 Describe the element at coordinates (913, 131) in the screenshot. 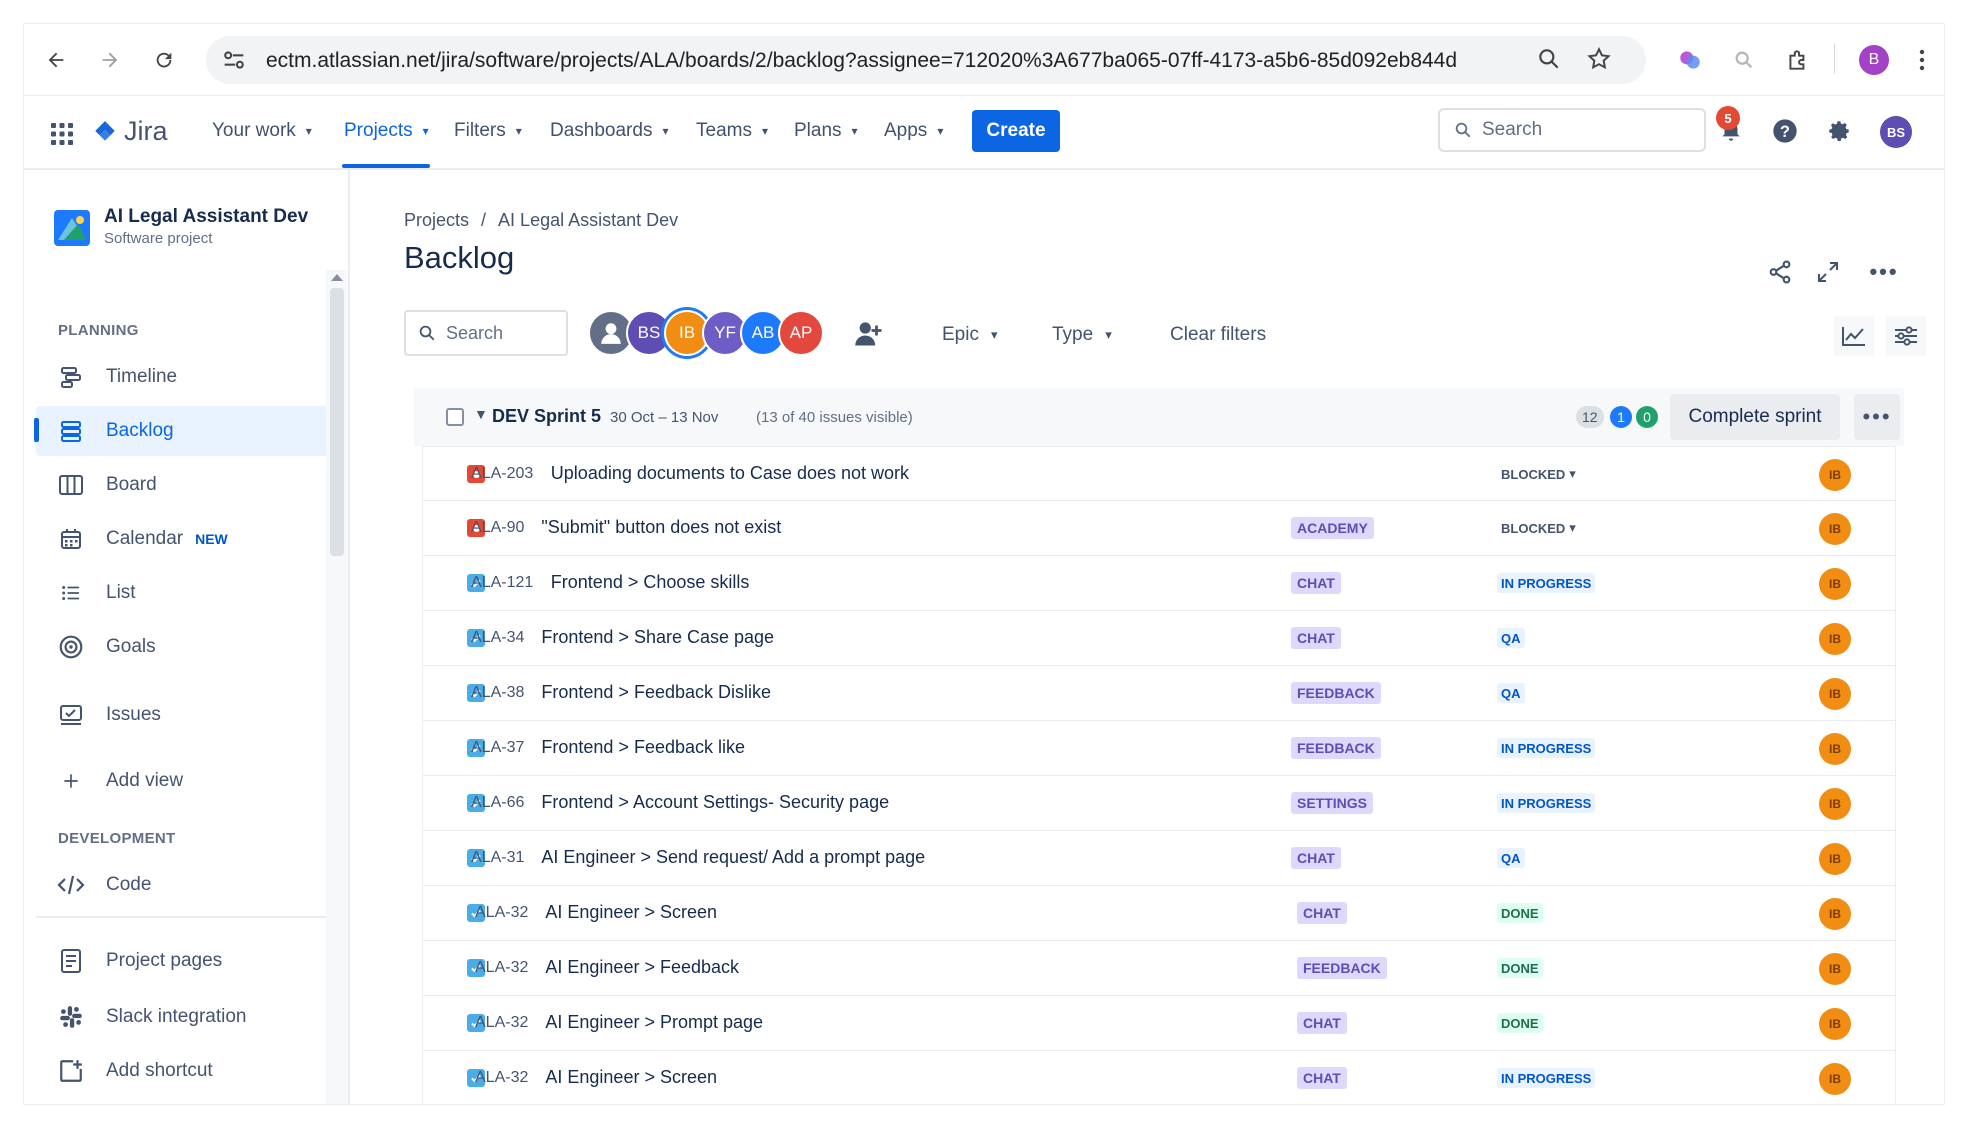

I see `nav-apps: Apps ▾` at that location.